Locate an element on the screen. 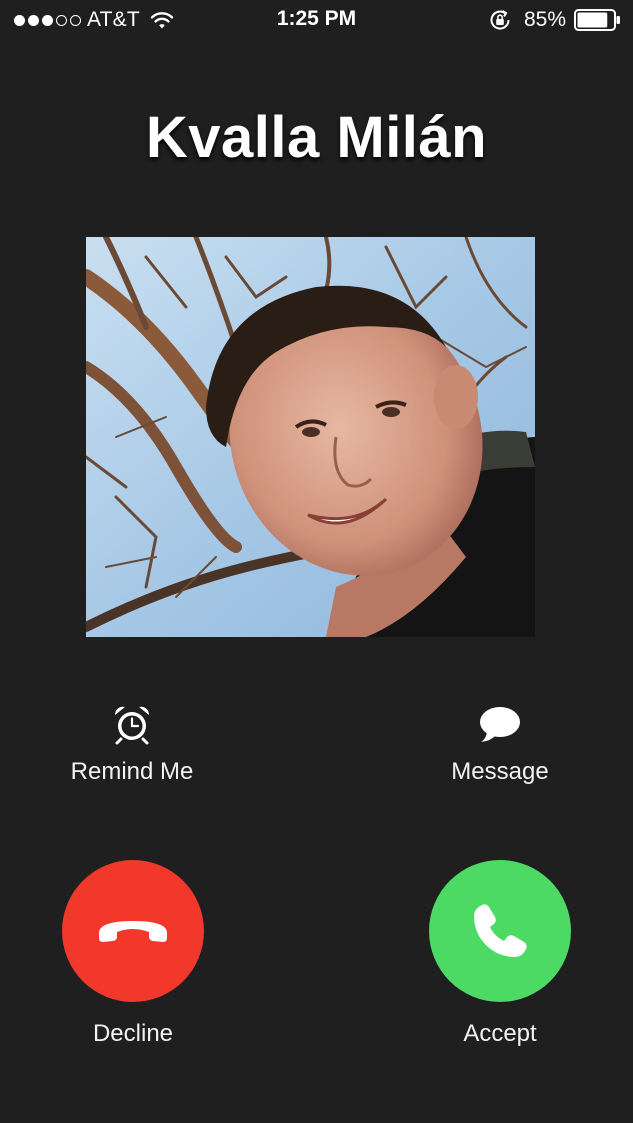 The height and width of the screenshot is (1123, 633). alarm-clock-icon is located at coordinates (132, 725).